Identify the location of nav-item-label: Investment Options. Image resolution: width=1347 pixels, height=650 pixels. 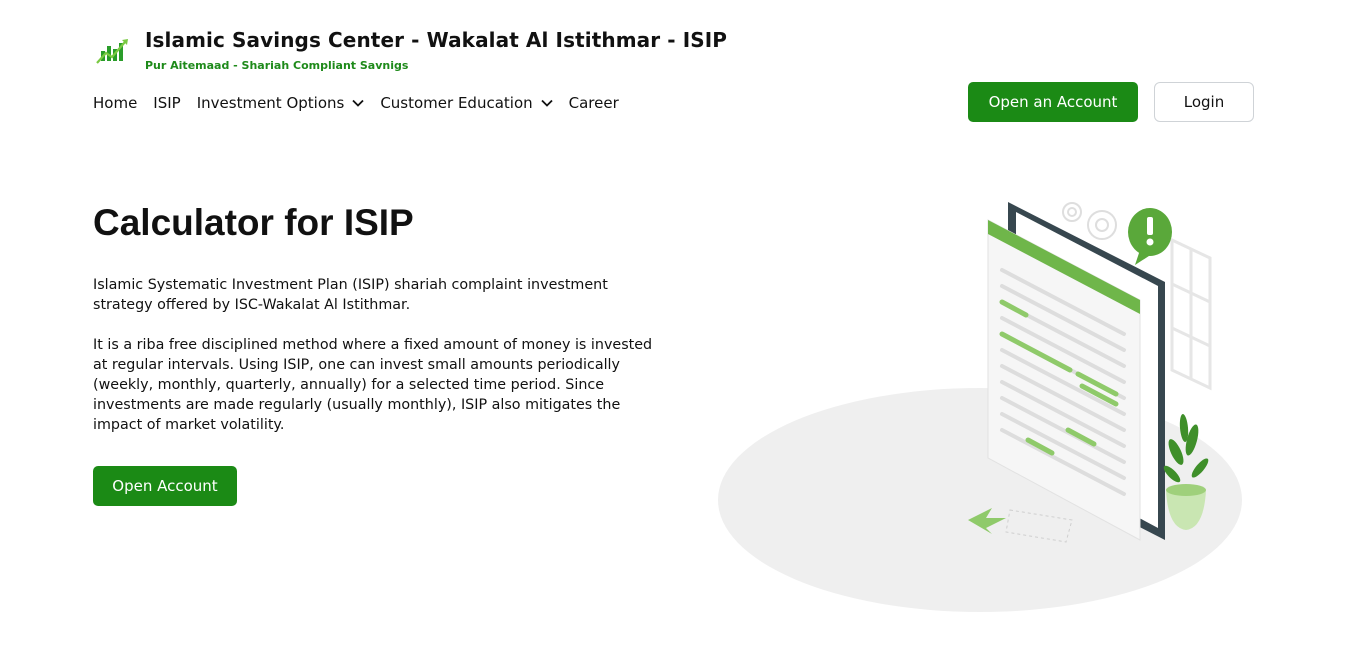
(270, 103).